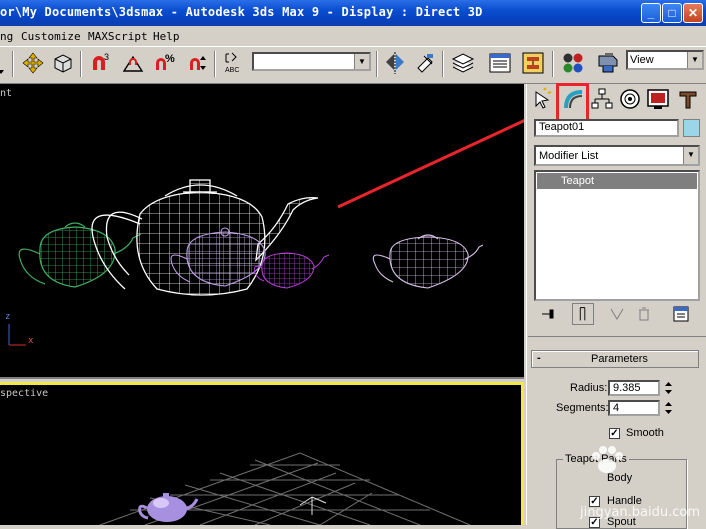 The width and height of the screenshot is (706, 529). Describe the element at coordinates (425, 63) in the screenshot. I see `align-icon` at that location.